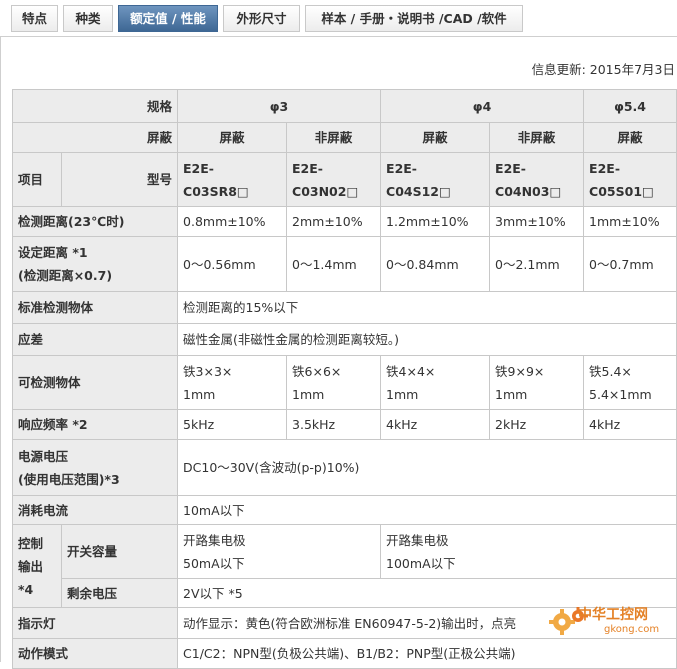  Describe the element at coordinates (279, 551) in the screenshot. I see `switch-capacity-value-a: 开路集电极 50mA以下` at that location.